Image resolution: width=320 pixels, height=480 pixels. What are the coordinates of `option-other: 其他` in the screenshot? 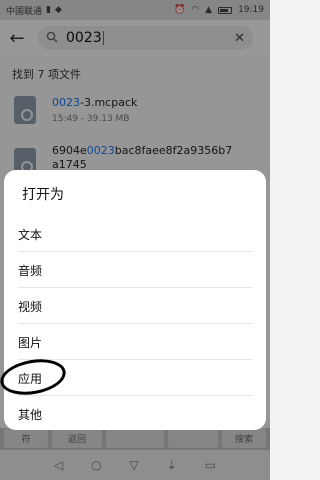 It's located at (135, 413).